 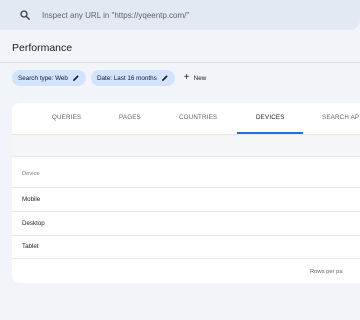 I want to click on rows-per-page-label: Rows per pa, so click(x=326, y=272).